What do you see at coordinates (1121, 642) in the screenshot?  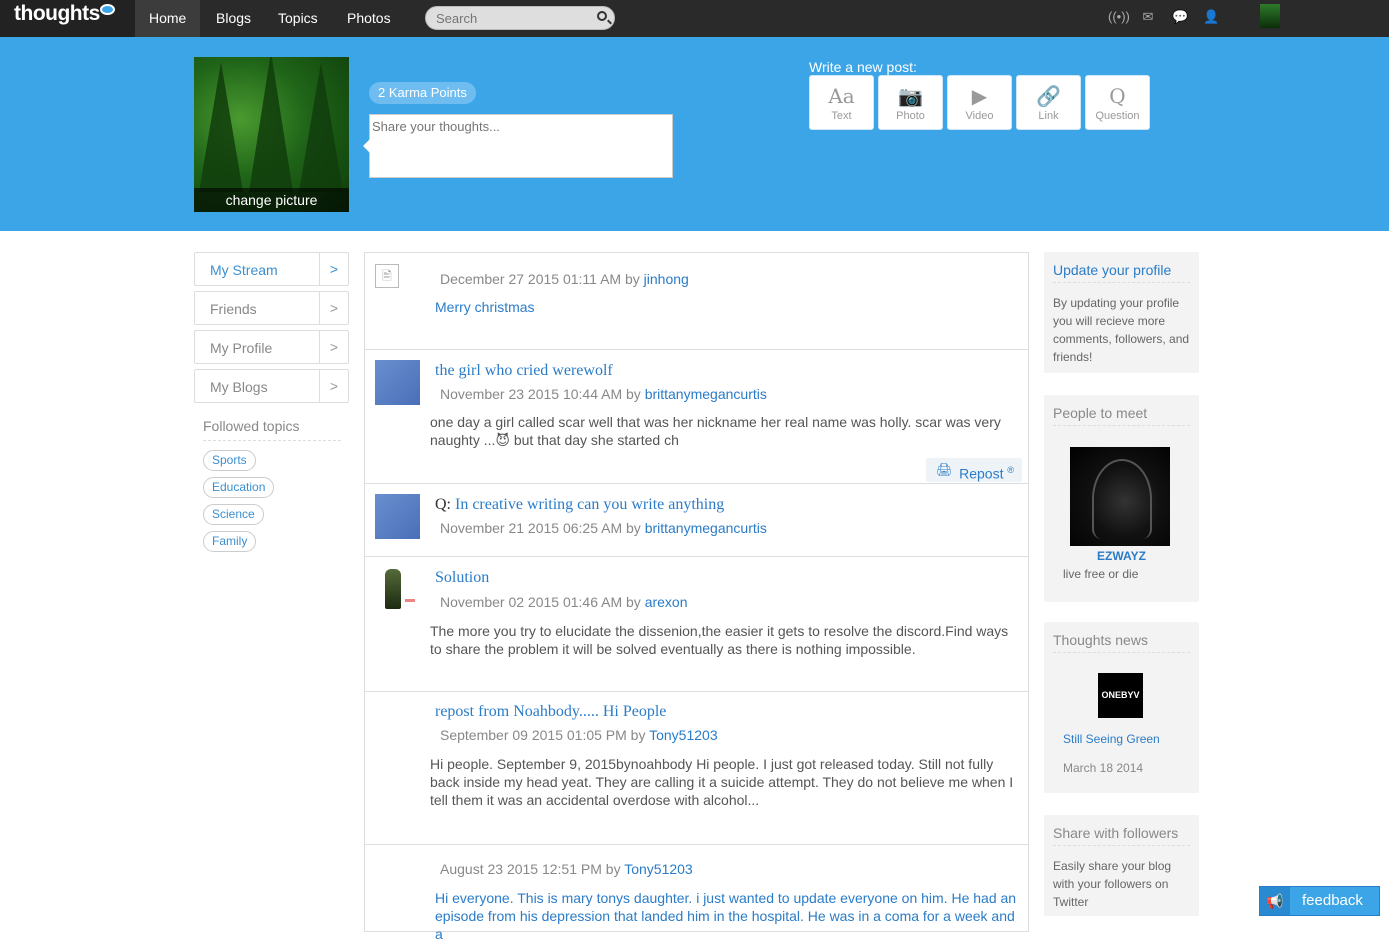 I see `thoughts-news-title: Thoughts news` at bounding box center [1121, 642].